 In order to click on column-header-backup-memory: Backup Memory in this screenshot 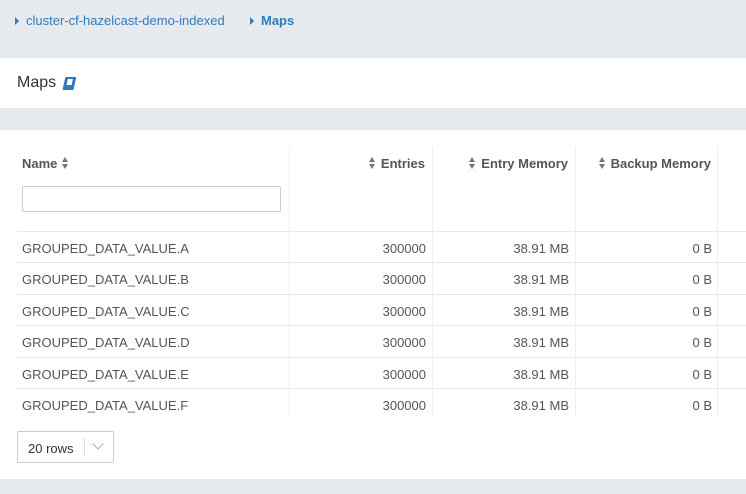, I will do `click(652, 163)`.